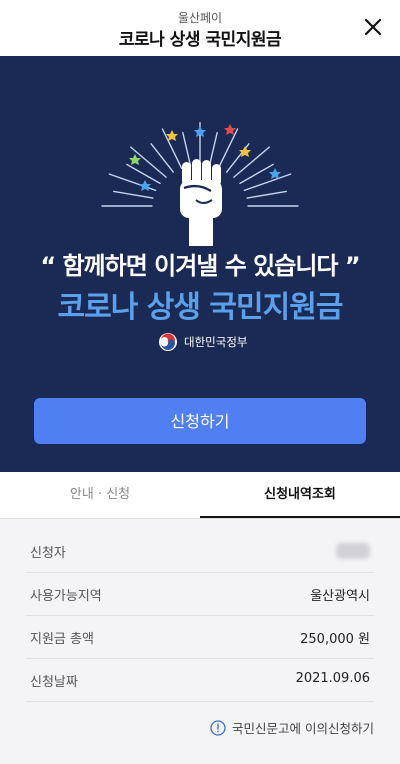 Image resolution: width=400 pixels, height=764 pixels. Describe the element at coordinates (200, 421) in the screenshot. I see `apply-button: 신청하기` at that location.